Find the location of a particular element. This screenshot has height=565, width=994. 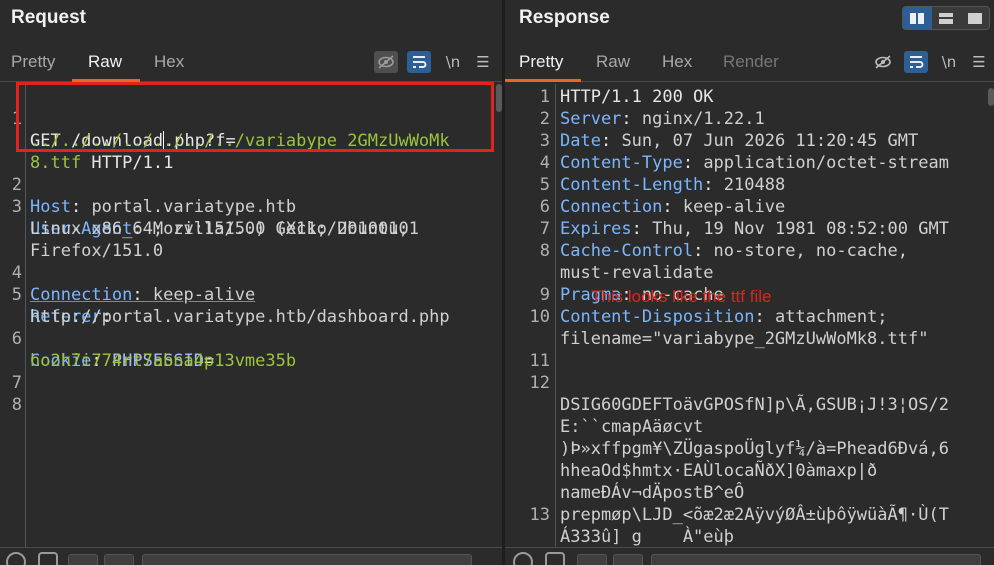

active-tab-underline is located at coordinates (543, 80).